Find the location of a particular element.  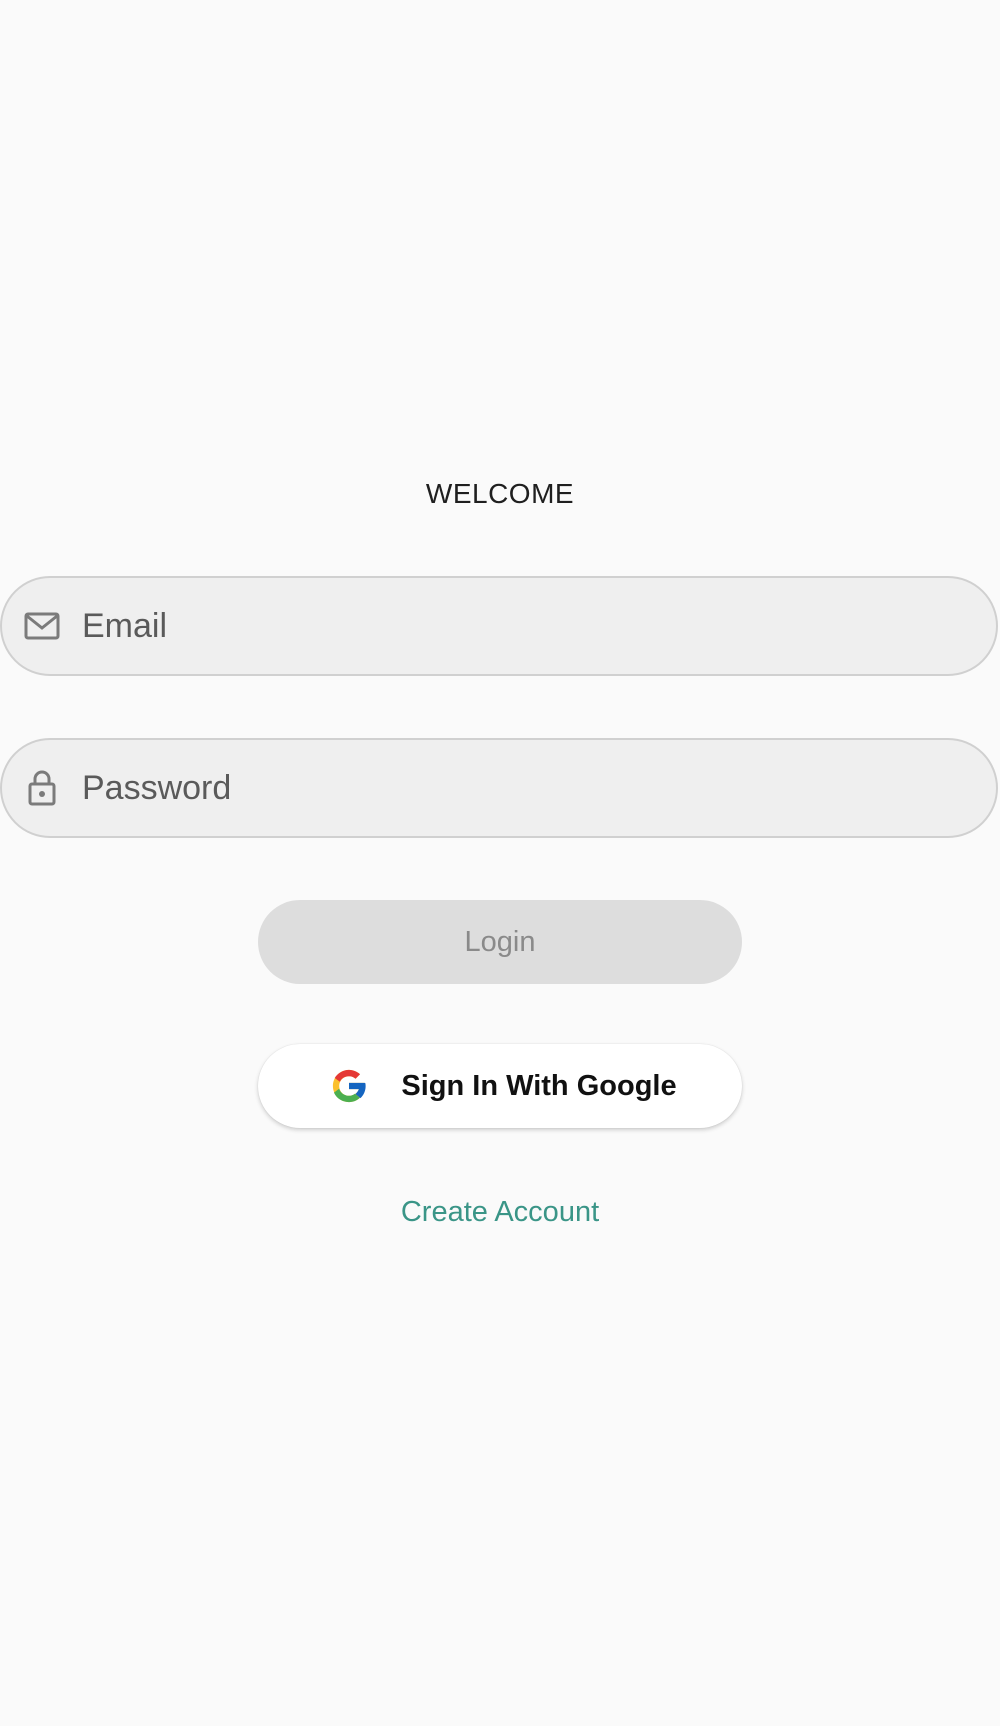

google-button-label: Sign In With Google is located at coordinates (539, 1085).